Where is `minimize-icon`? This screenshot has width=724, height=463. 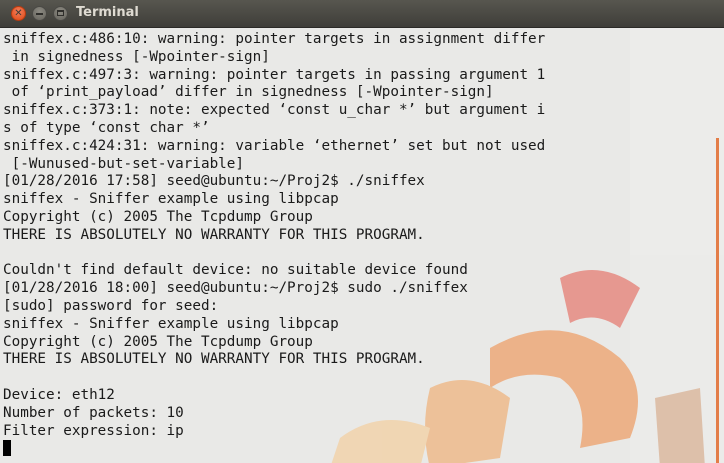 minimize-icon is located at coordinates (39, 14).